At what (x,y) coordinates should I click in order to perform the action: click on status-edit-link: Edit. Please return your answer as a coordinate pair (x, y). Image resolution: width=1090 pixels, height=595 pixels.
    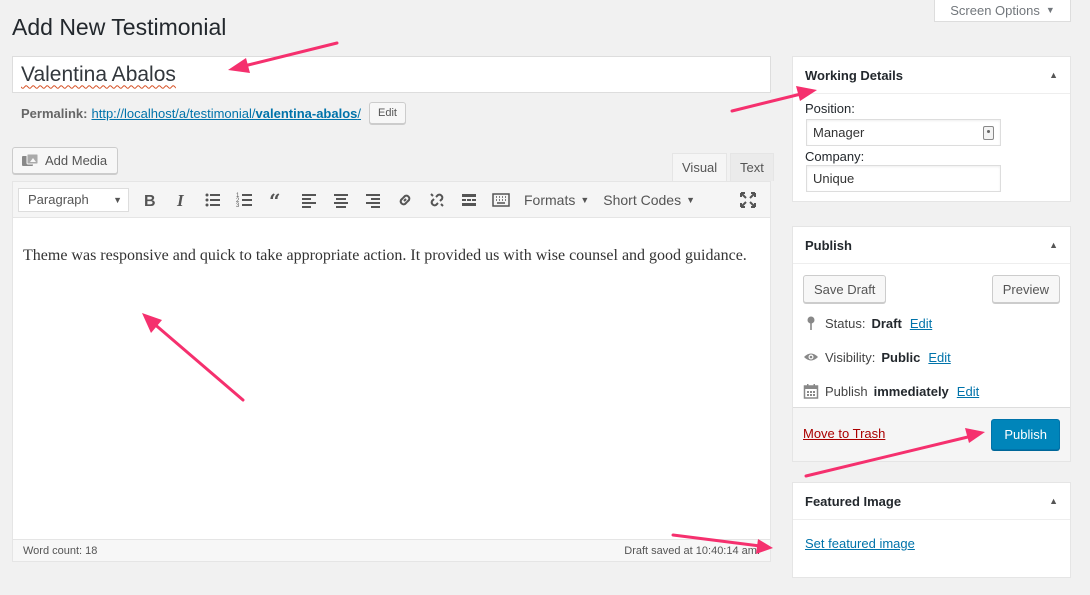
    Looking at the image, I should click on (921, 323).